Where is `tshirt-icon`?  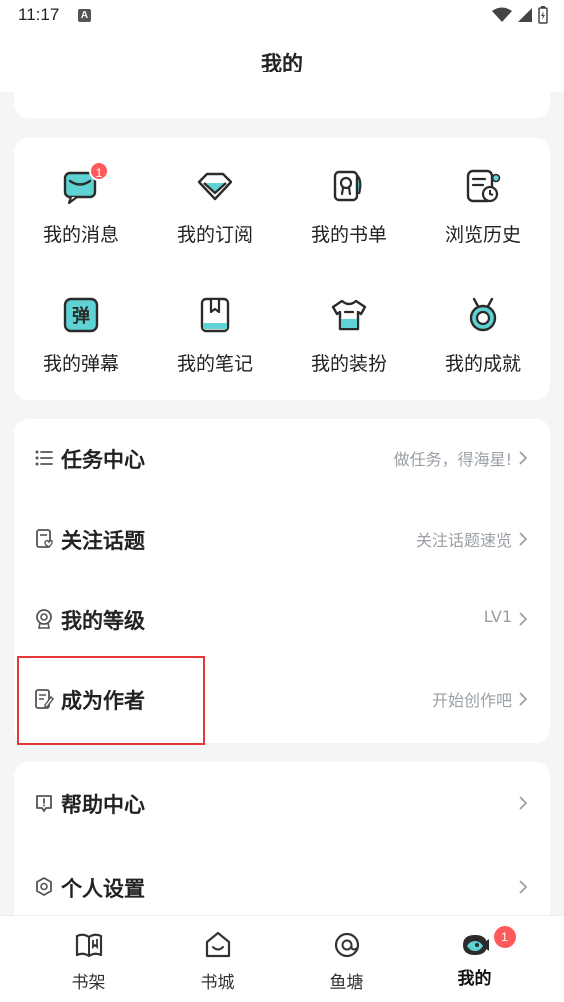
tshirt-icon is located at coordinates (349, 315).